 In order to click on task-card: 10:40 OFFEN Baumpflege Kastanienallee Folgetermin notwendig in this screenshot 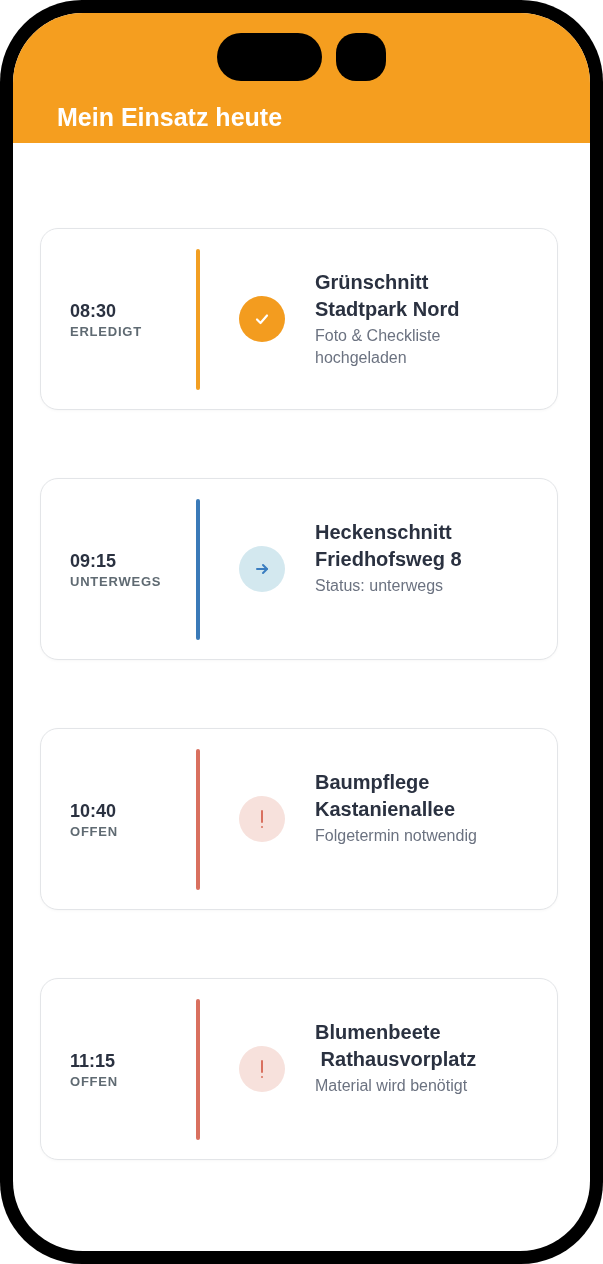, I will do `click(299, 819)`.